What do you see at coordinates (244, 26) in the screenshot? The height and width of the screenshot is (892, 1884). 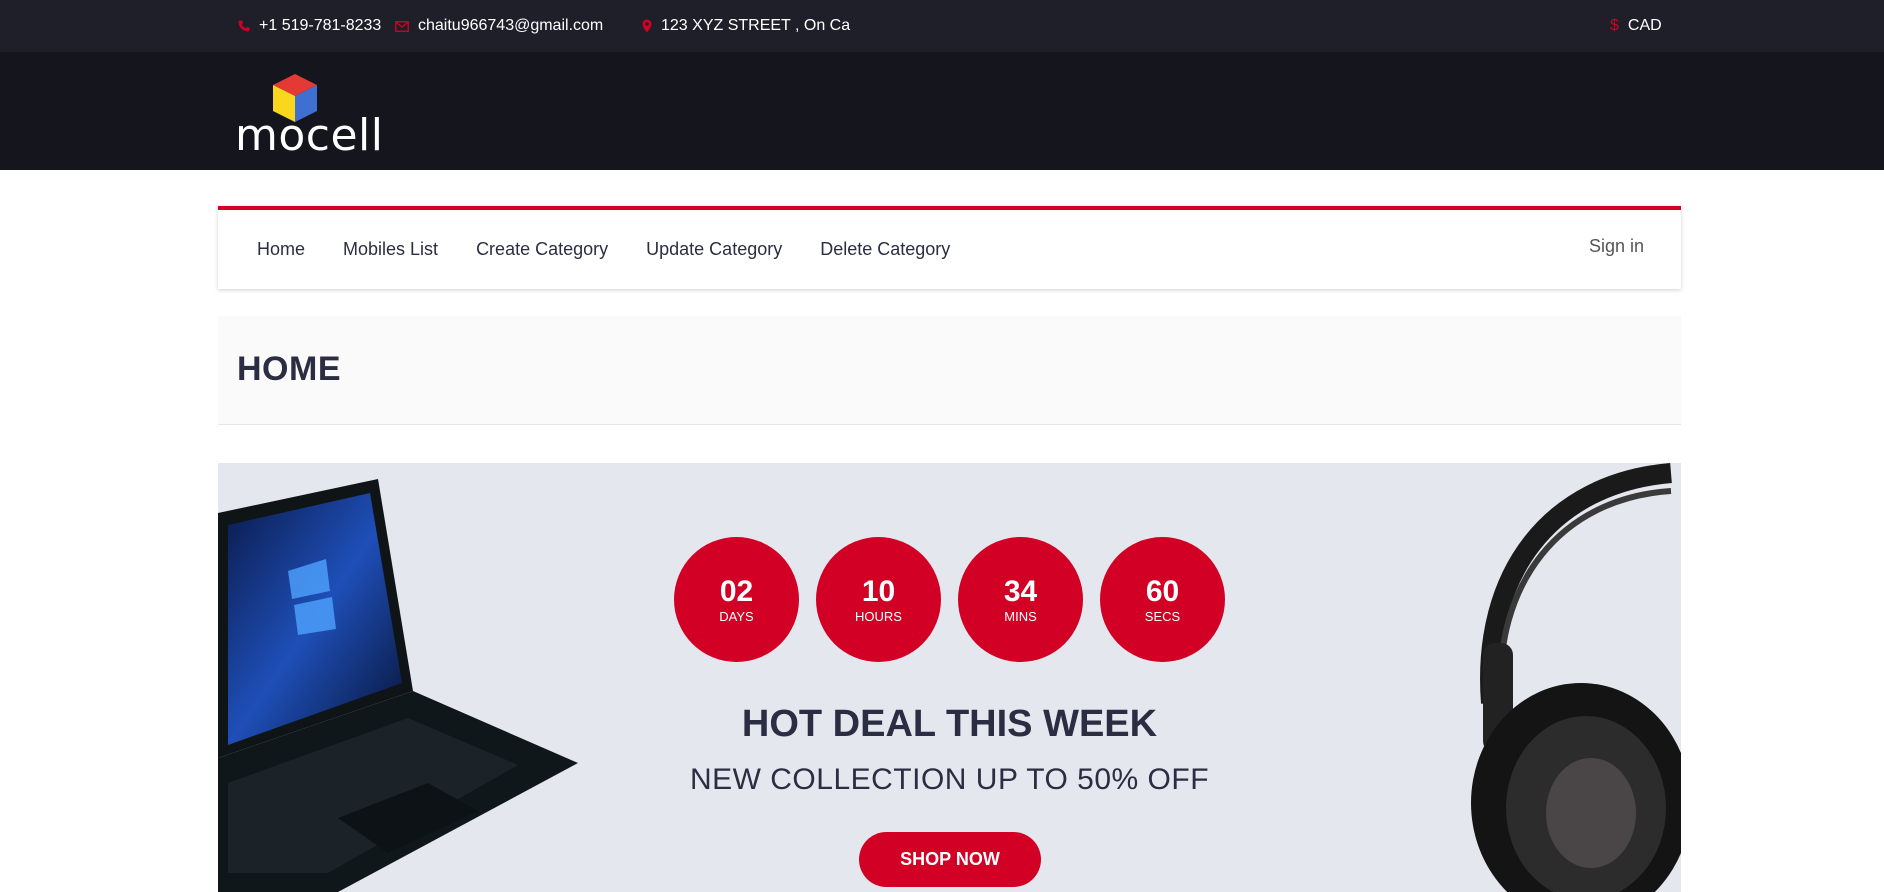 I see `phone-icon` at bounding box center [244, 26].